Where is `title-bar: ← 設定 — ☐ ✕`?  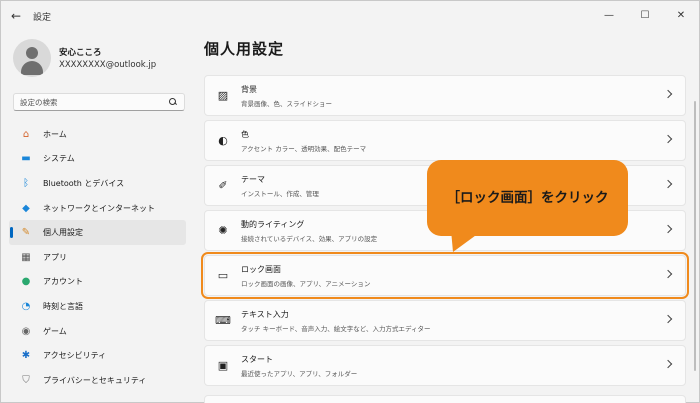 title-bar: ← 設定 — ☐ ✕ is located at coordinates (350, 16).